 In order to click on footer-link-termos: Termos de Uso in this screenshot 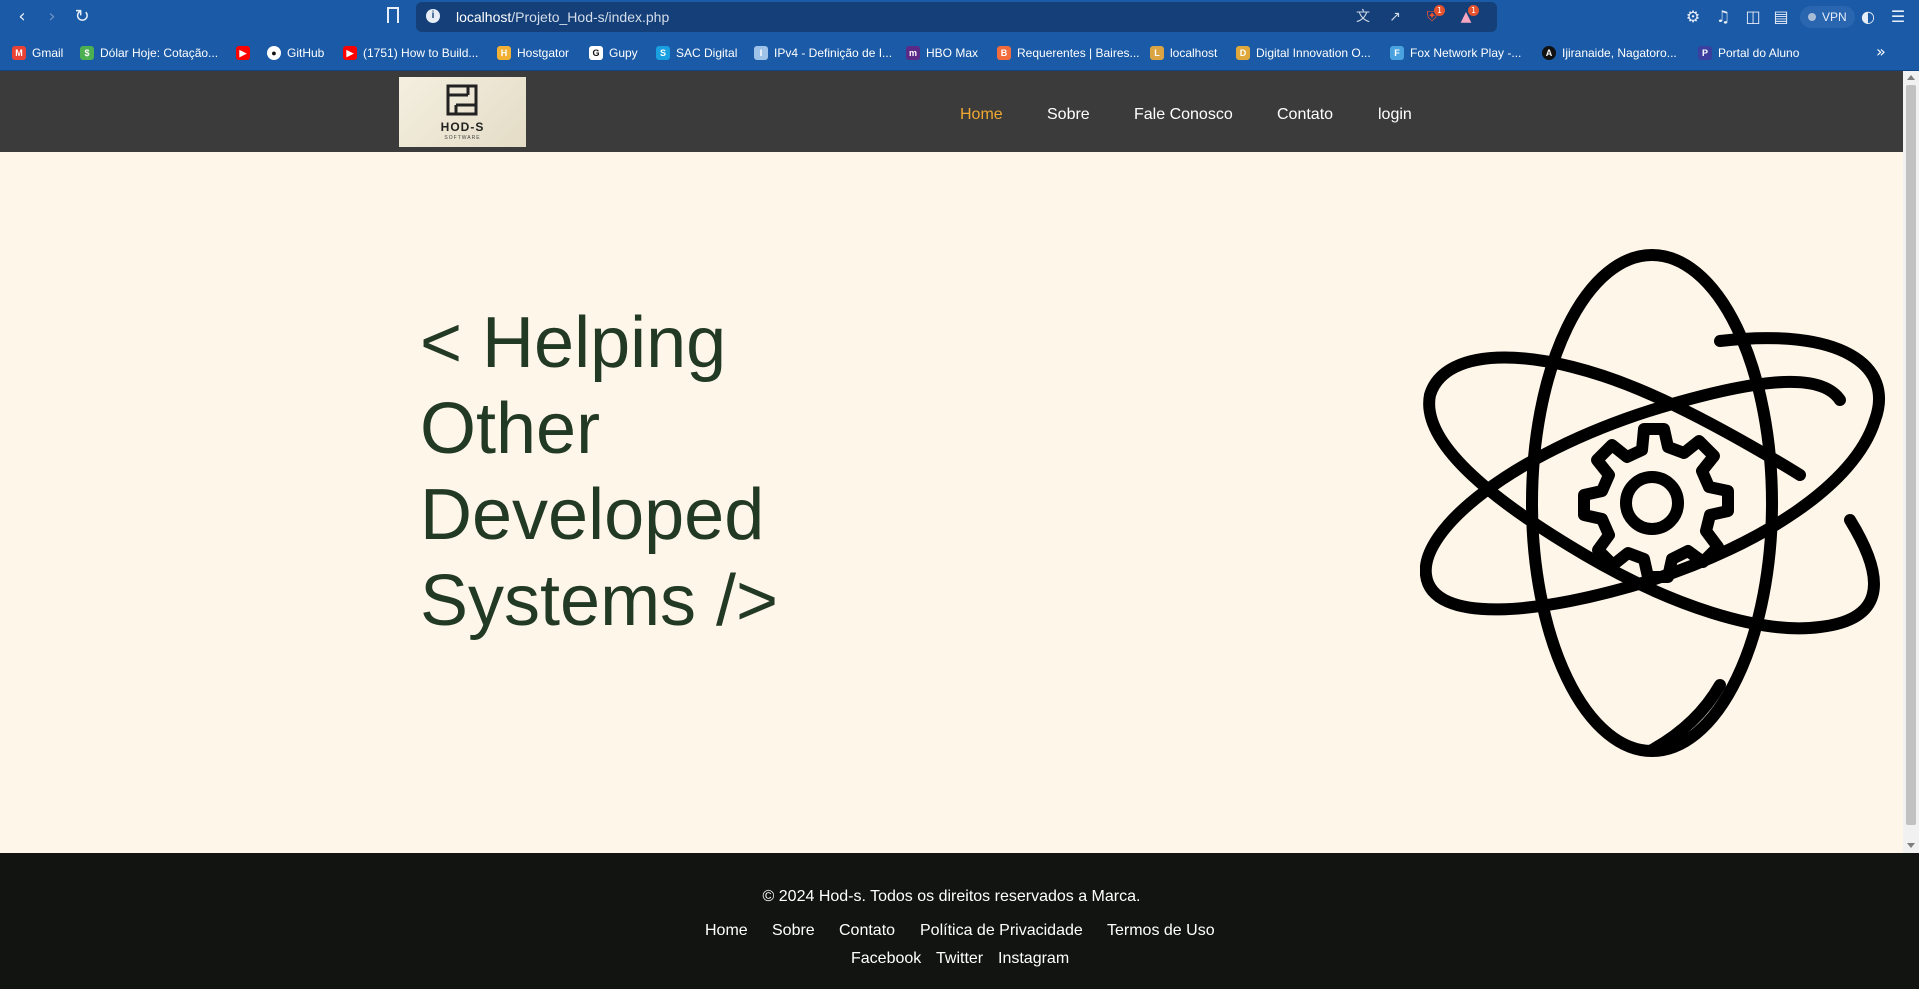, I will do `click(1161, 931)`.